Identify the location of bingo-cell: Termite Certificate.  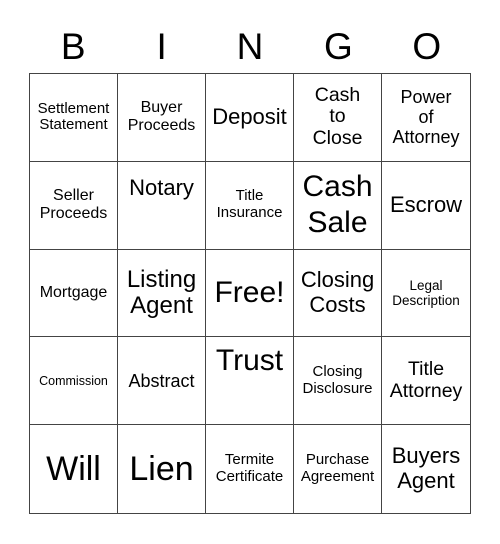
(250, 469).